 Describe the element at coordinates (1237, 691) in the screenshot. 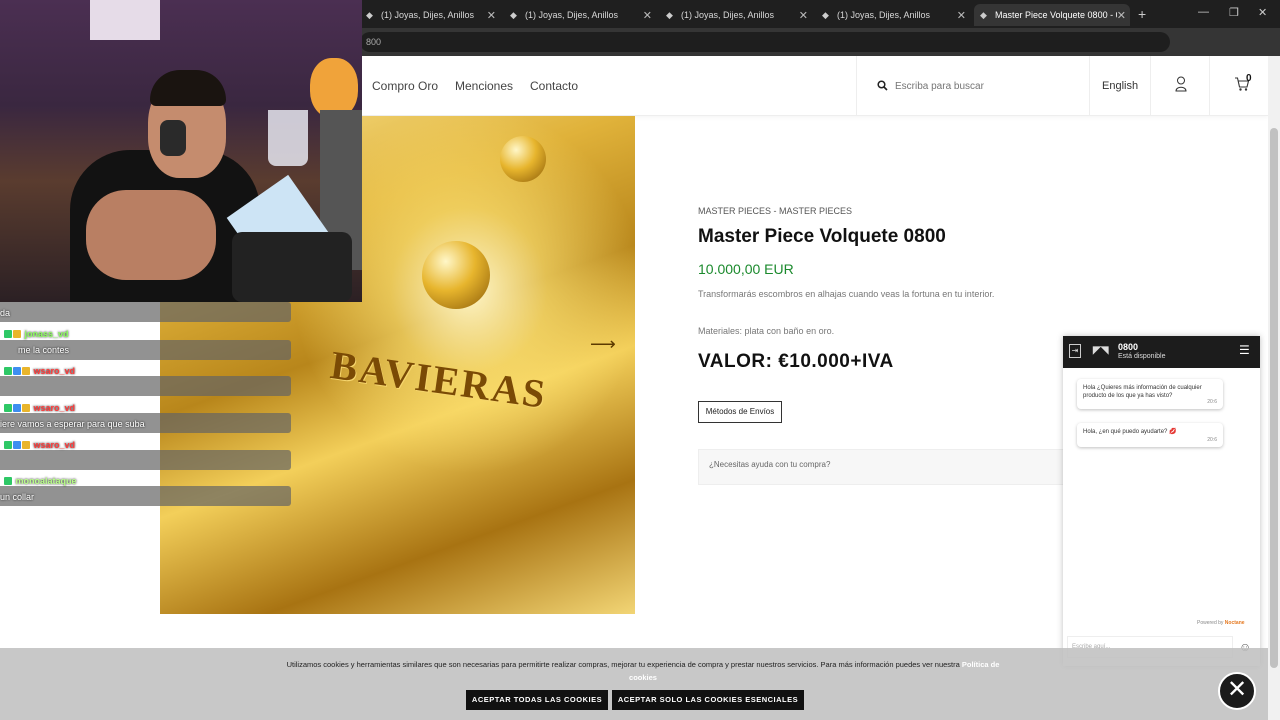

I see `close-cookie-banner-icon: ✕` at that location.